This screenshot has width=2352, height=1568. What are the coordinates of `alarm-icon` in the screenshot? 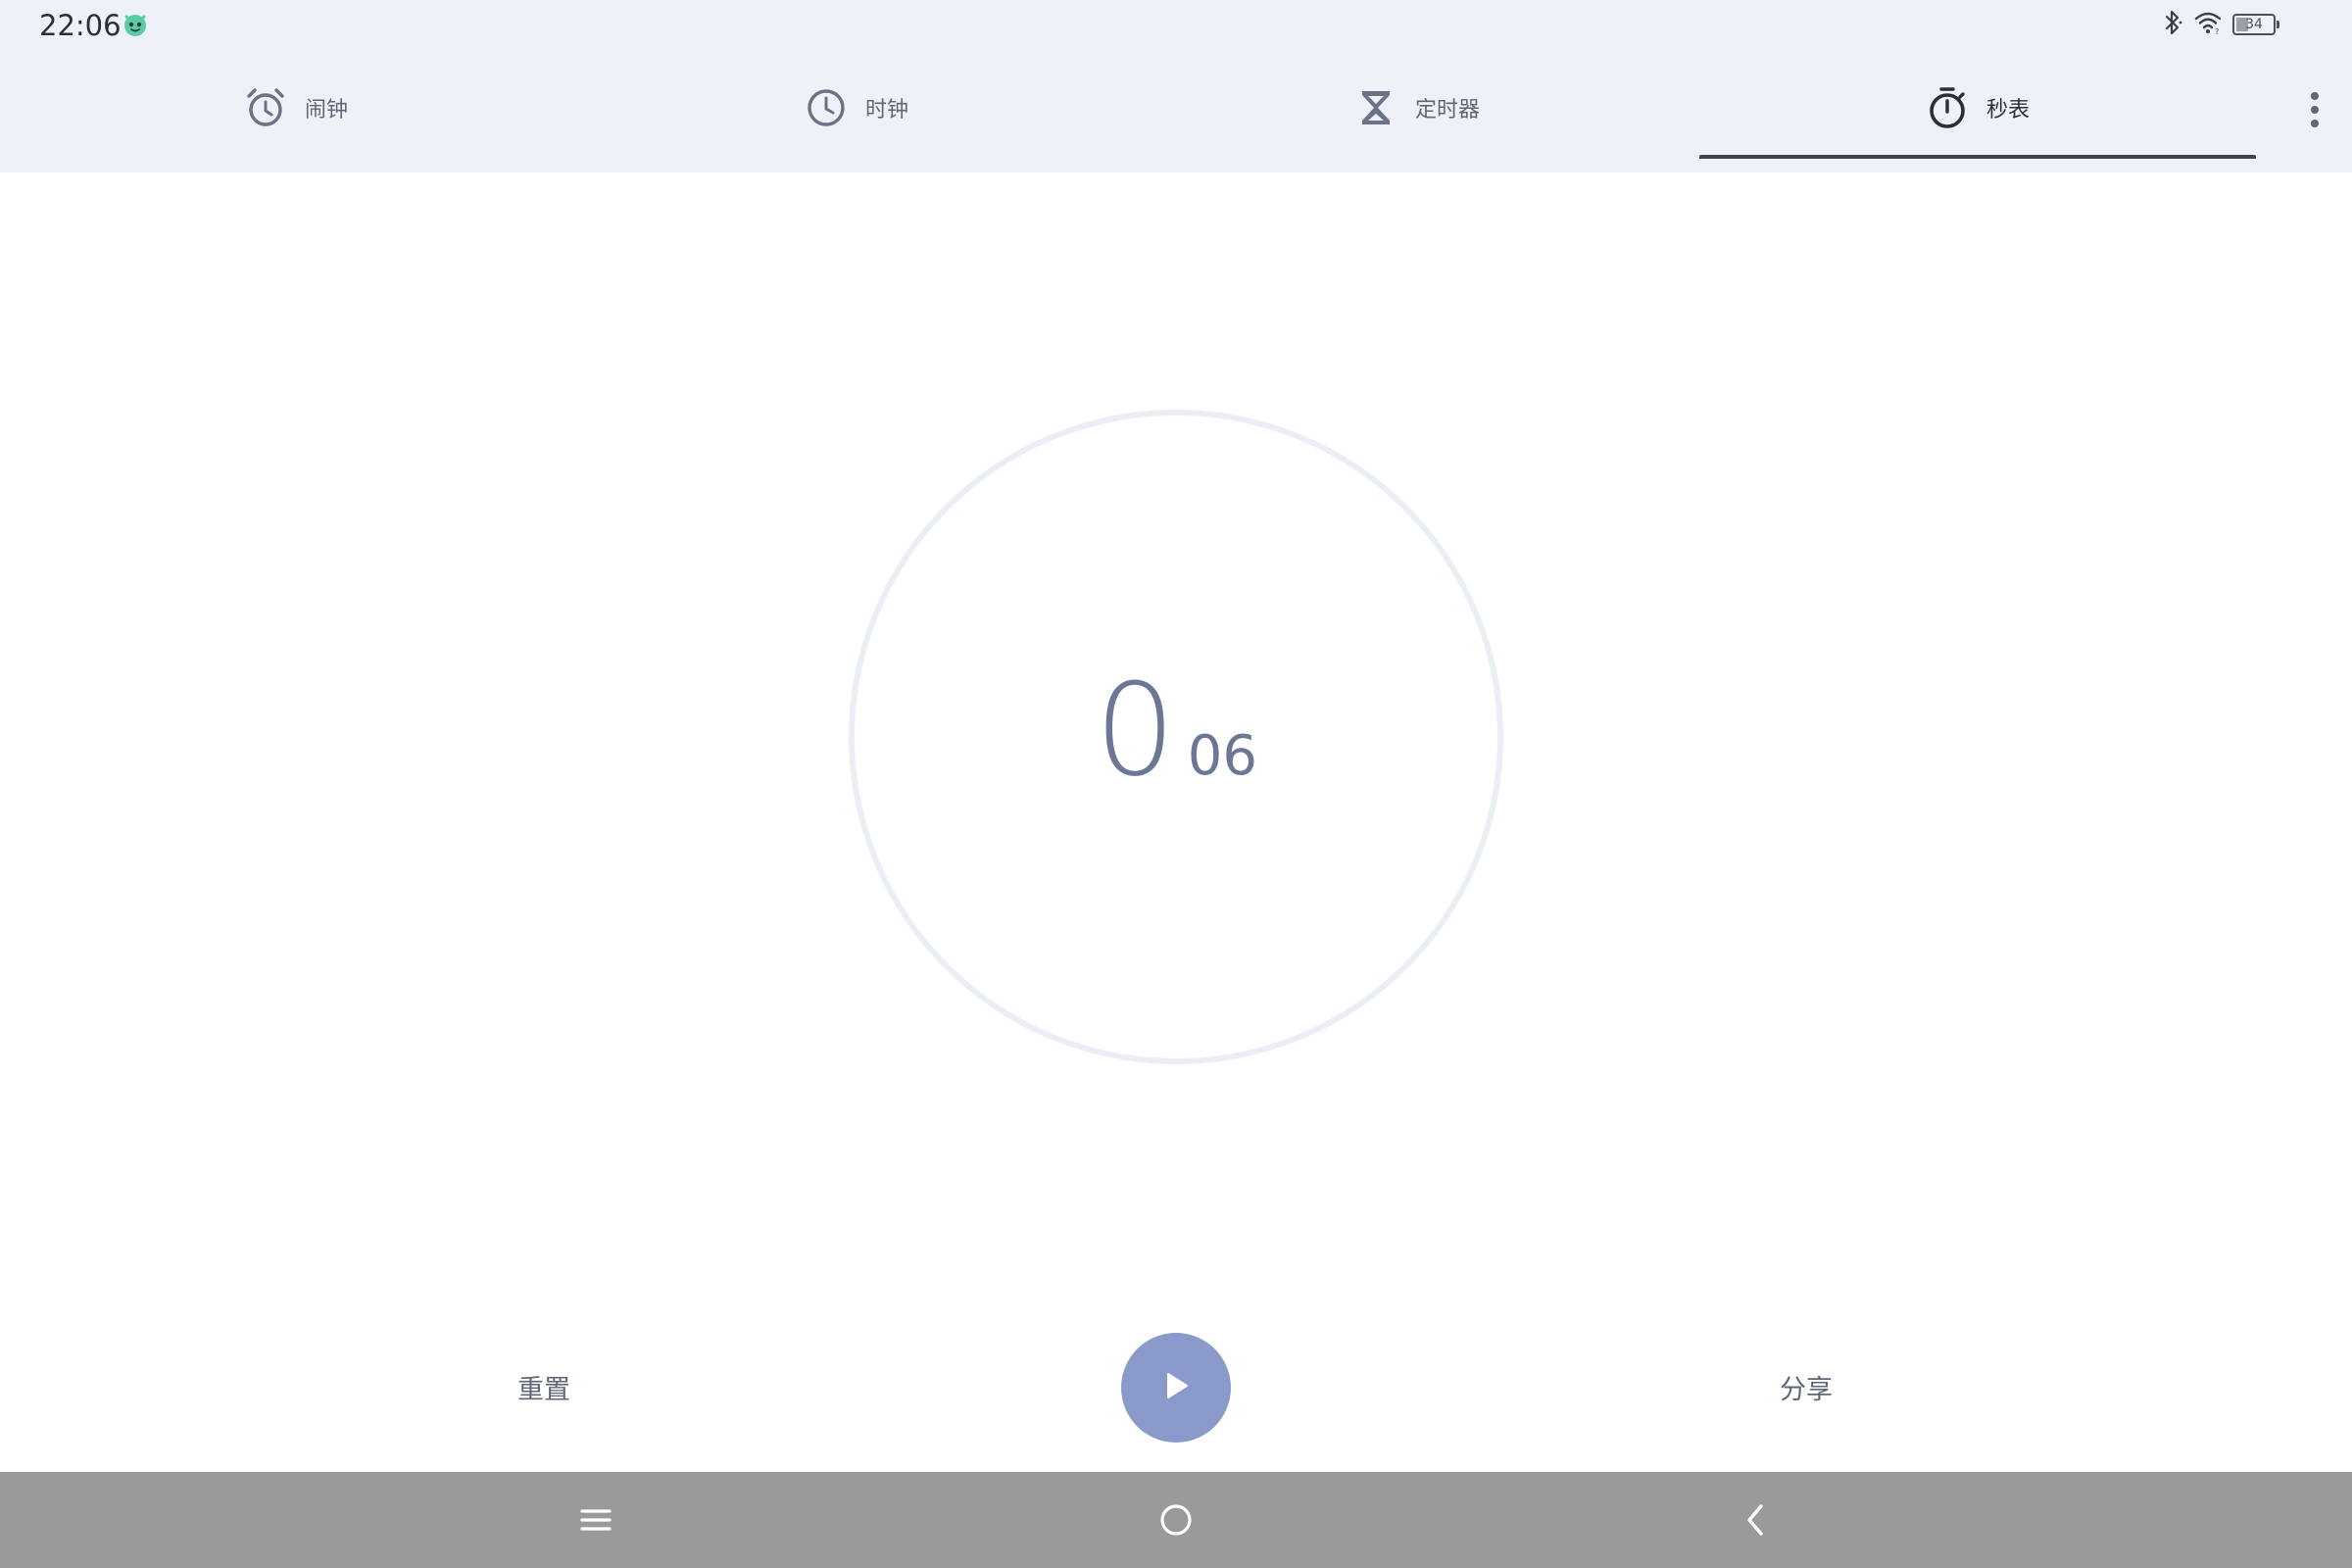 It's located at (265, 107).